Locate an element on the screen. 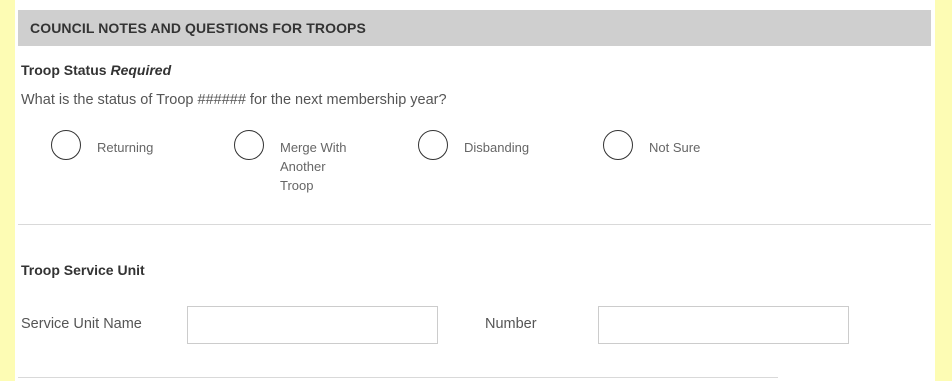  radio-button-disbanding is located at coordinates (433, 145).